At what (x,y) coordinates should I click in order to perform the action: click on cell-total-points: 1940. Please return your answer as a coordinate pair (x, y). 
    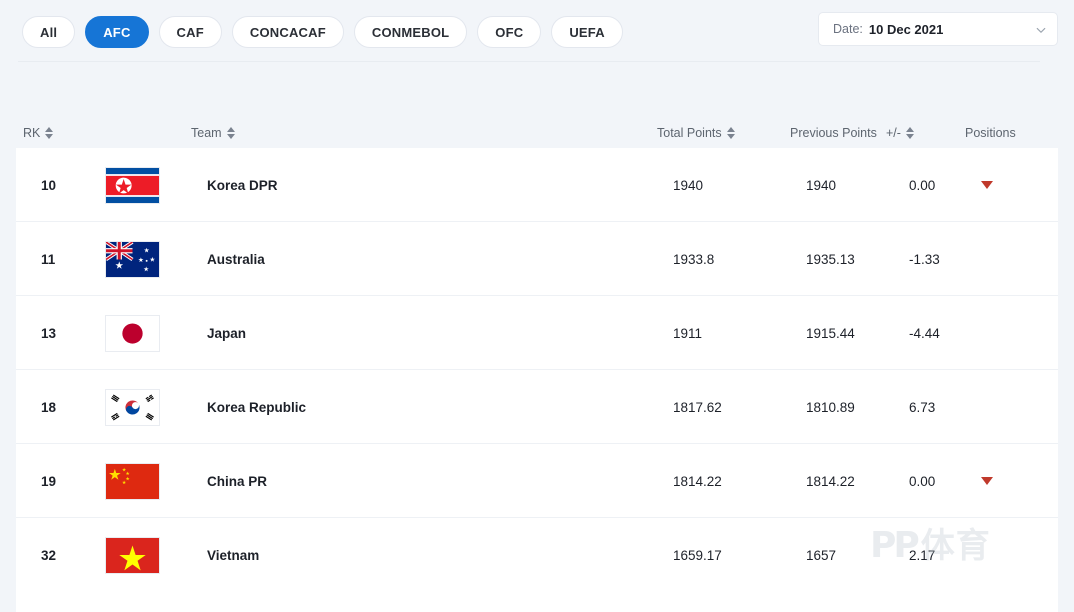
    Looking at the image, I should click on (688, 185).